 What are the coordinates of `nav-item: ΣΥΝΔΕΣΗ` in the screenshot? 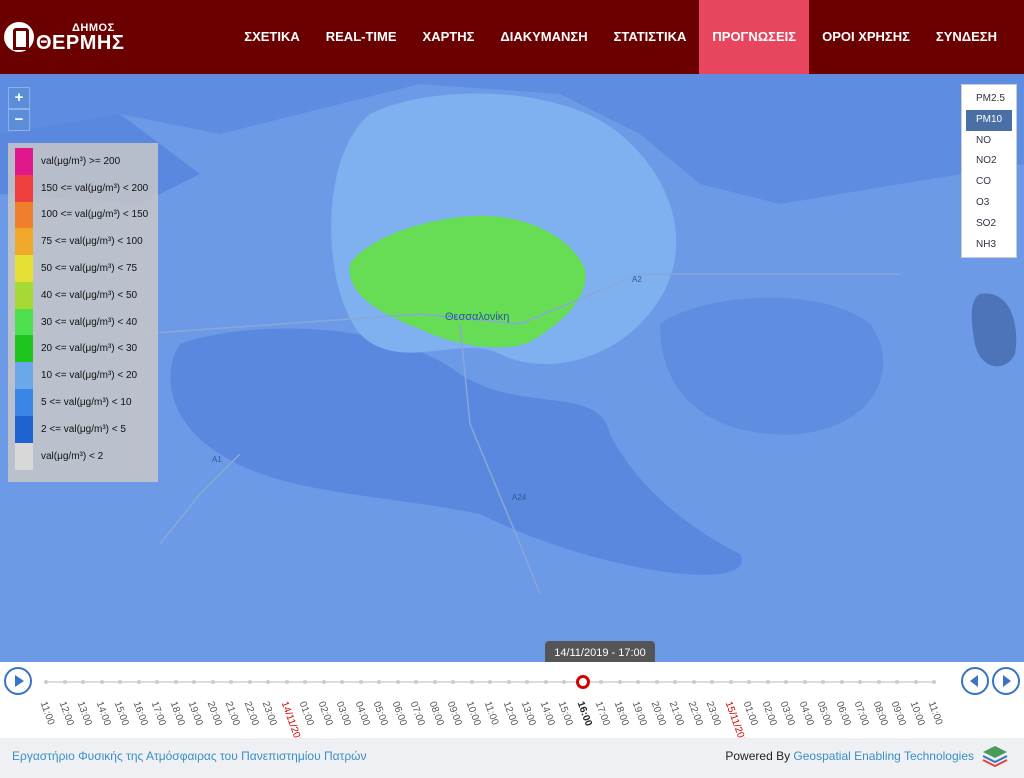 It's located at (966, 37).